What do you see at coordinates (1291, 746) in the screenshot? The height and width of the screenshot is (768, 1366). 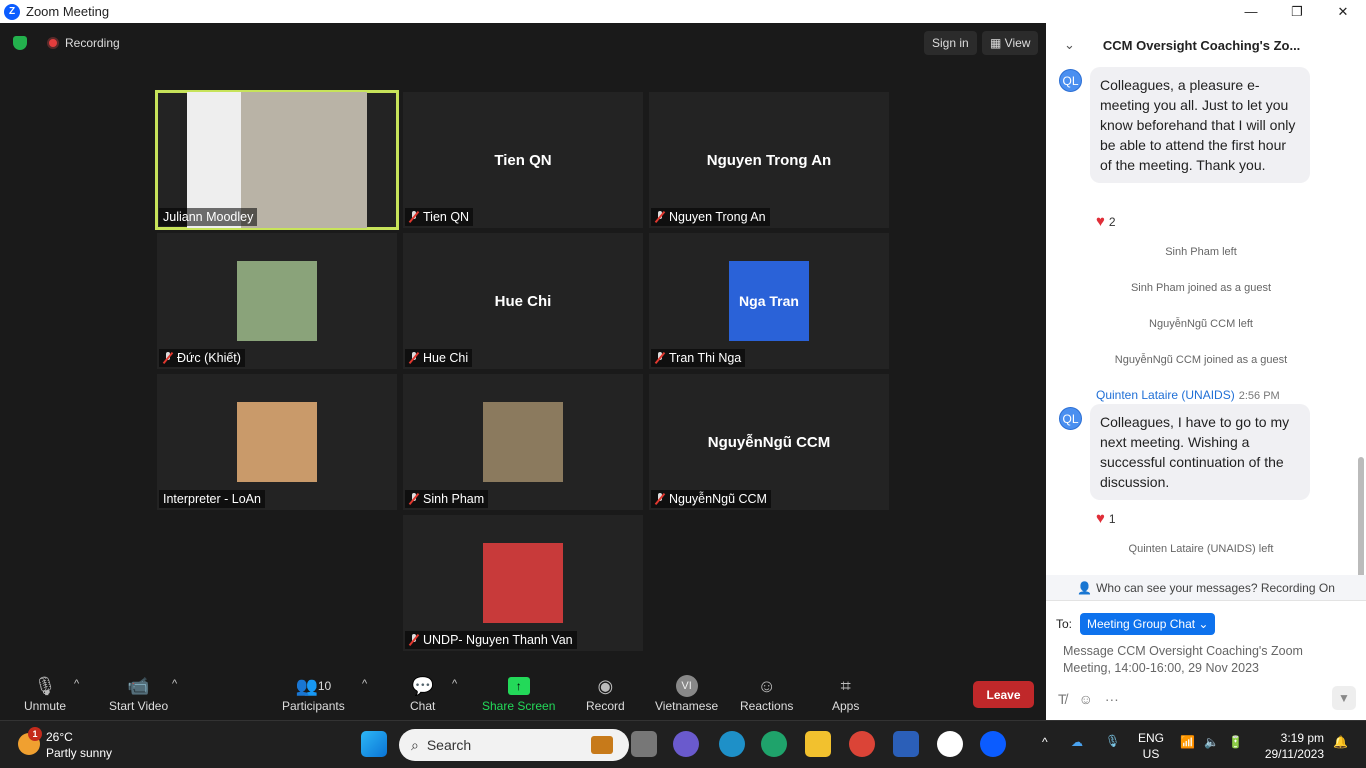 I see `clock: 3:19 pm 29/11/2023` at bounding box center [1291, 746].